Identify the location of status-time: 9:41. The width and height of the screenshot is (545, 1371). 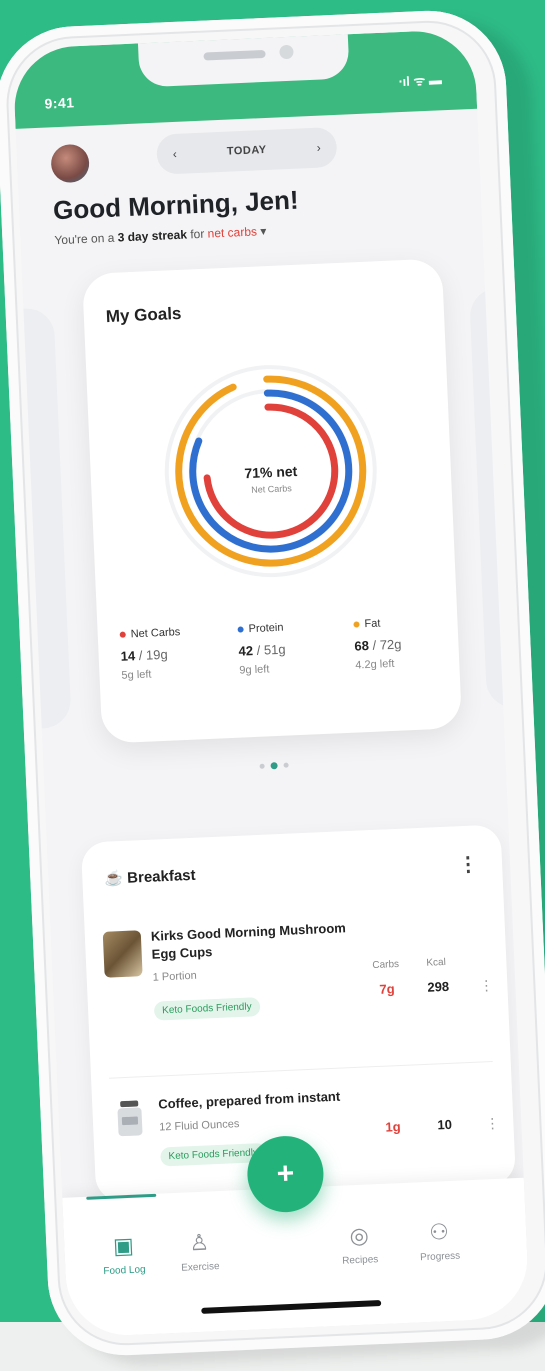
(59, 103).